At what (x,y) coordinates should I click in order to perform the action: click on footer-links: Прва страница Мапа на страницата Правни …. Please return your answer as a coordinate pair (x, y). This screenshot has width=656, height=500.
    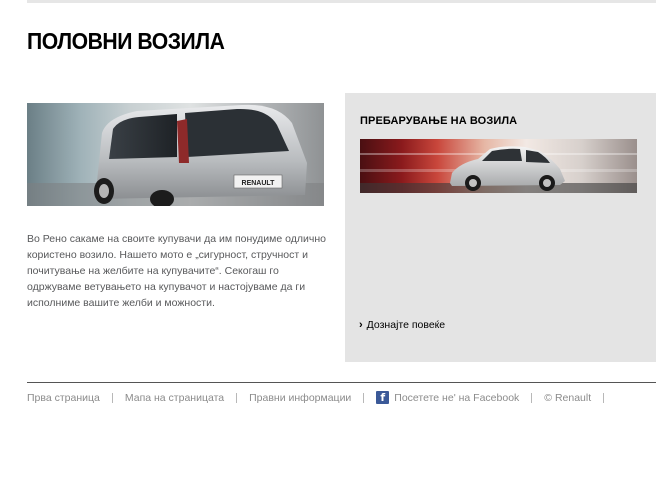
    Looking at the image, I should click on (321, 397).